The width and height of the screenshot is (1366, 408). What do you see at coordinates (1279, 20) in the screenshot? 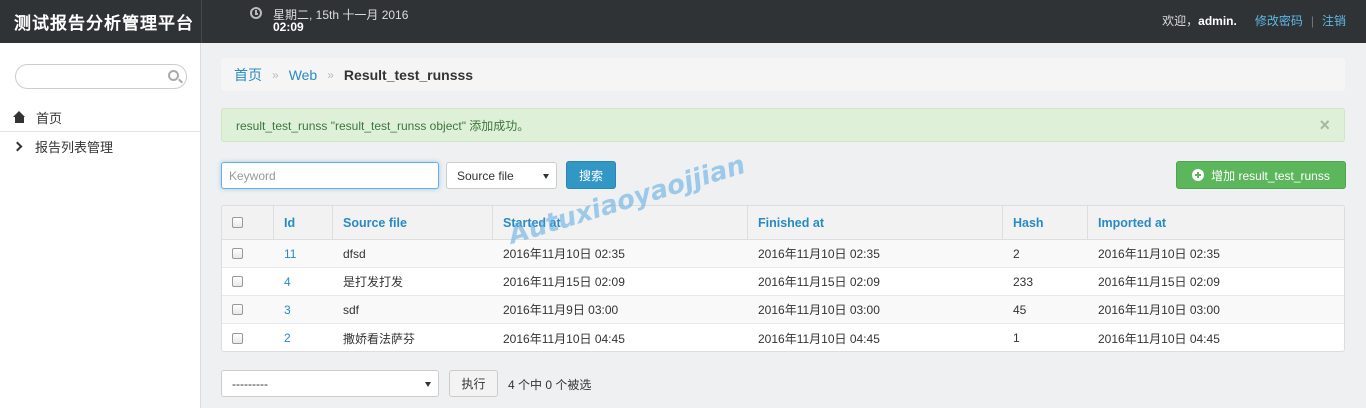
I see `change-password-link: 修改密码` at bounding box center [1279, 20].